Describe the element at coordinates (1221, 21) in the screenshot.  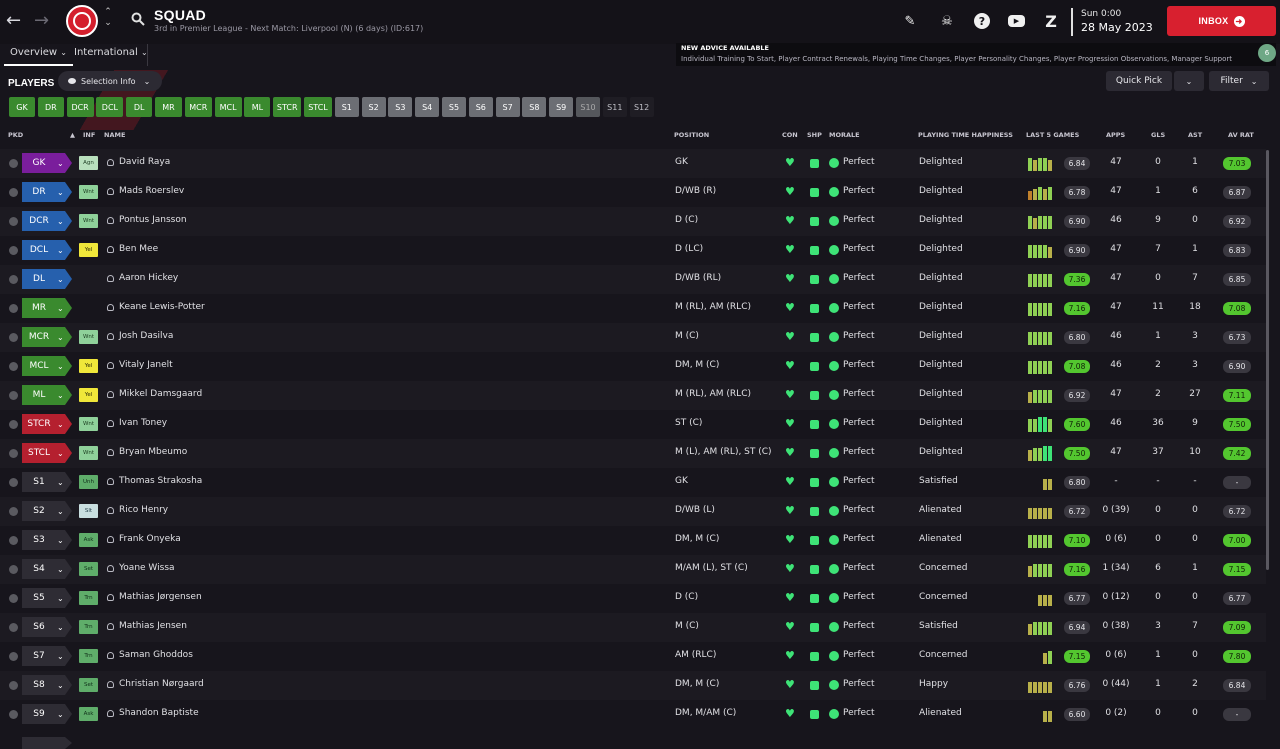
I see `inbox-button: INBOX ➜` at that location.